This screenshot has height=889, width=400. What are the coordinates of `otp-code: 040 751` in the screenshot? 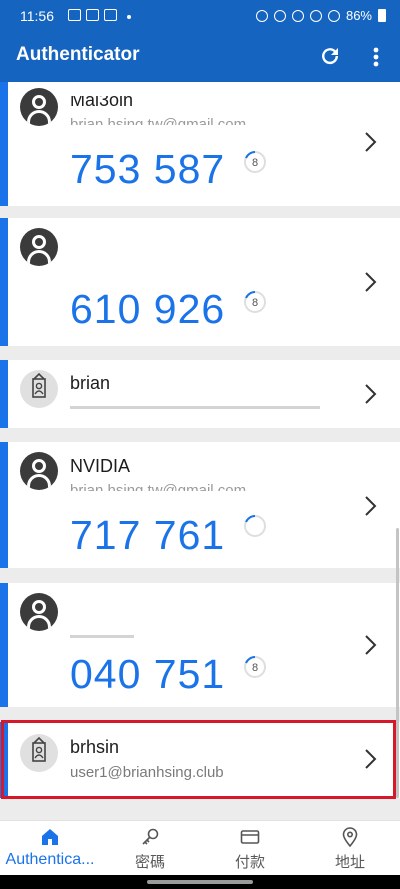 It's located at (147, 674).